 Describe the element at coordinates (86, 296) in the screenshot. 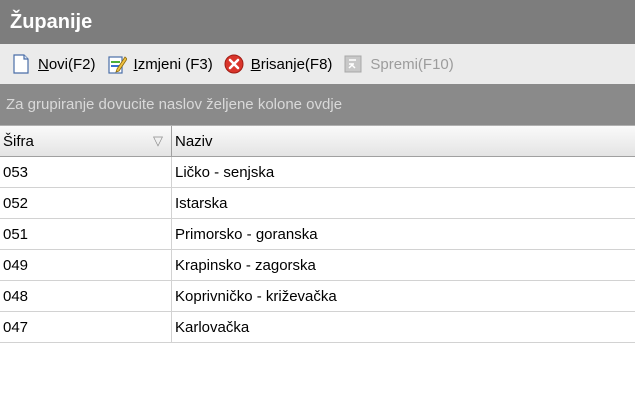

I see `cell-code: 048` at that location.